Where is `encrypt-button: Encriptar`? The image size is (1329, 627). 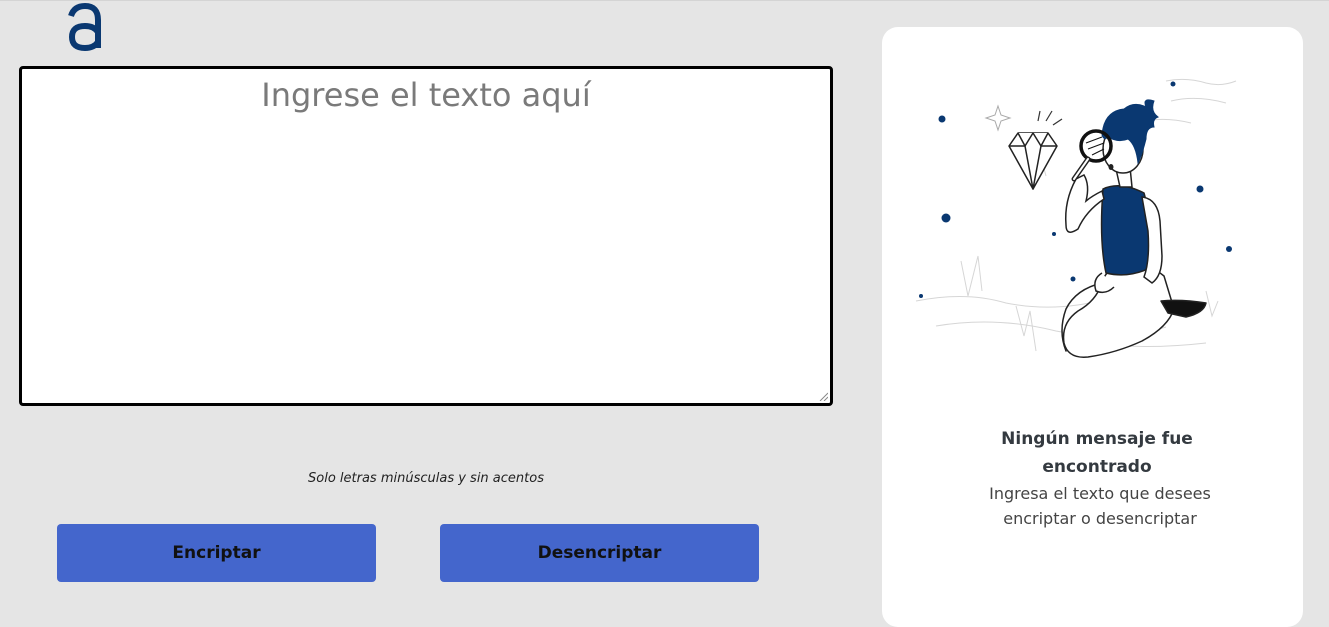 encrypt-button: Encriptar is located at coordinates (216, 553).